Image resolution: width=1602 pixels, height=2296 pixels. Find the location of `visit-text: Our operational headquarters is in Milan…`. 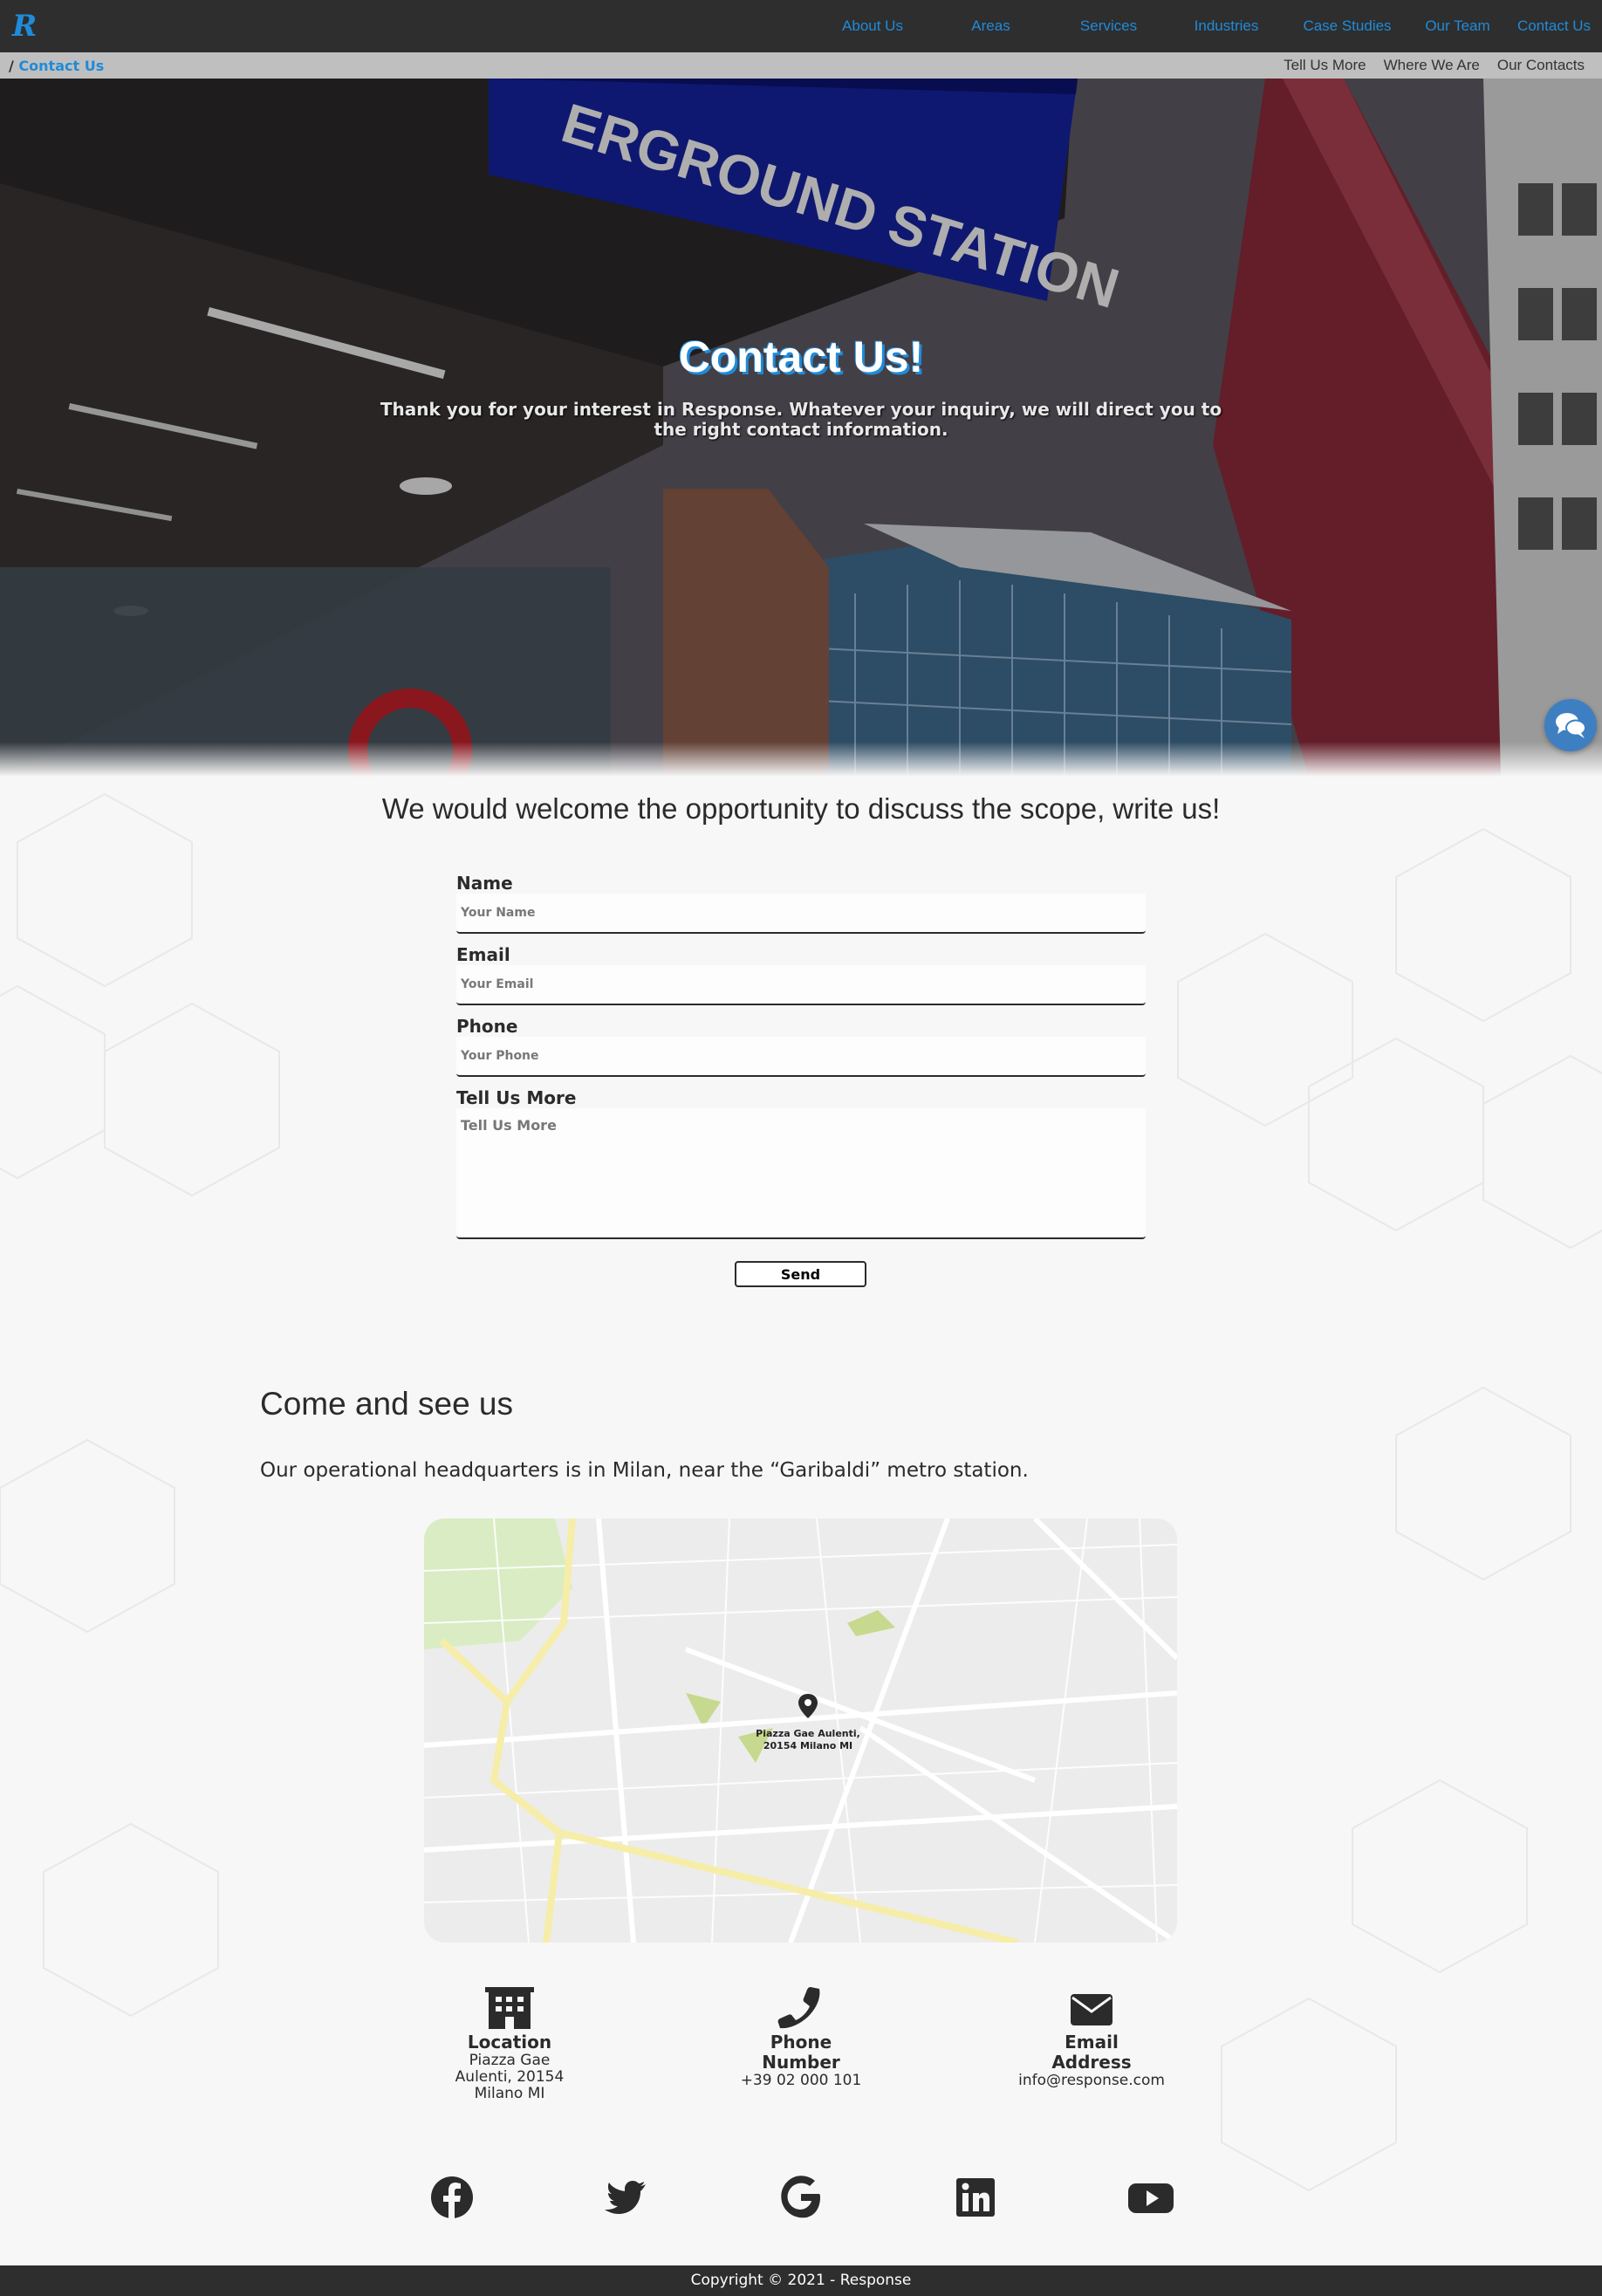

visit-text: Our operational headquarters is in Milan… is located at coordinates (644, 1471).